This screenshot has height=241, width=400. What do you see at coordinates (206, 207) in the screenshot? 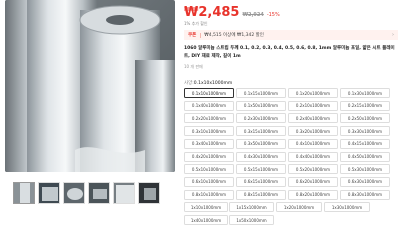
I see `option-button: 1x10x1000mm` at bounding box center [206, 207].